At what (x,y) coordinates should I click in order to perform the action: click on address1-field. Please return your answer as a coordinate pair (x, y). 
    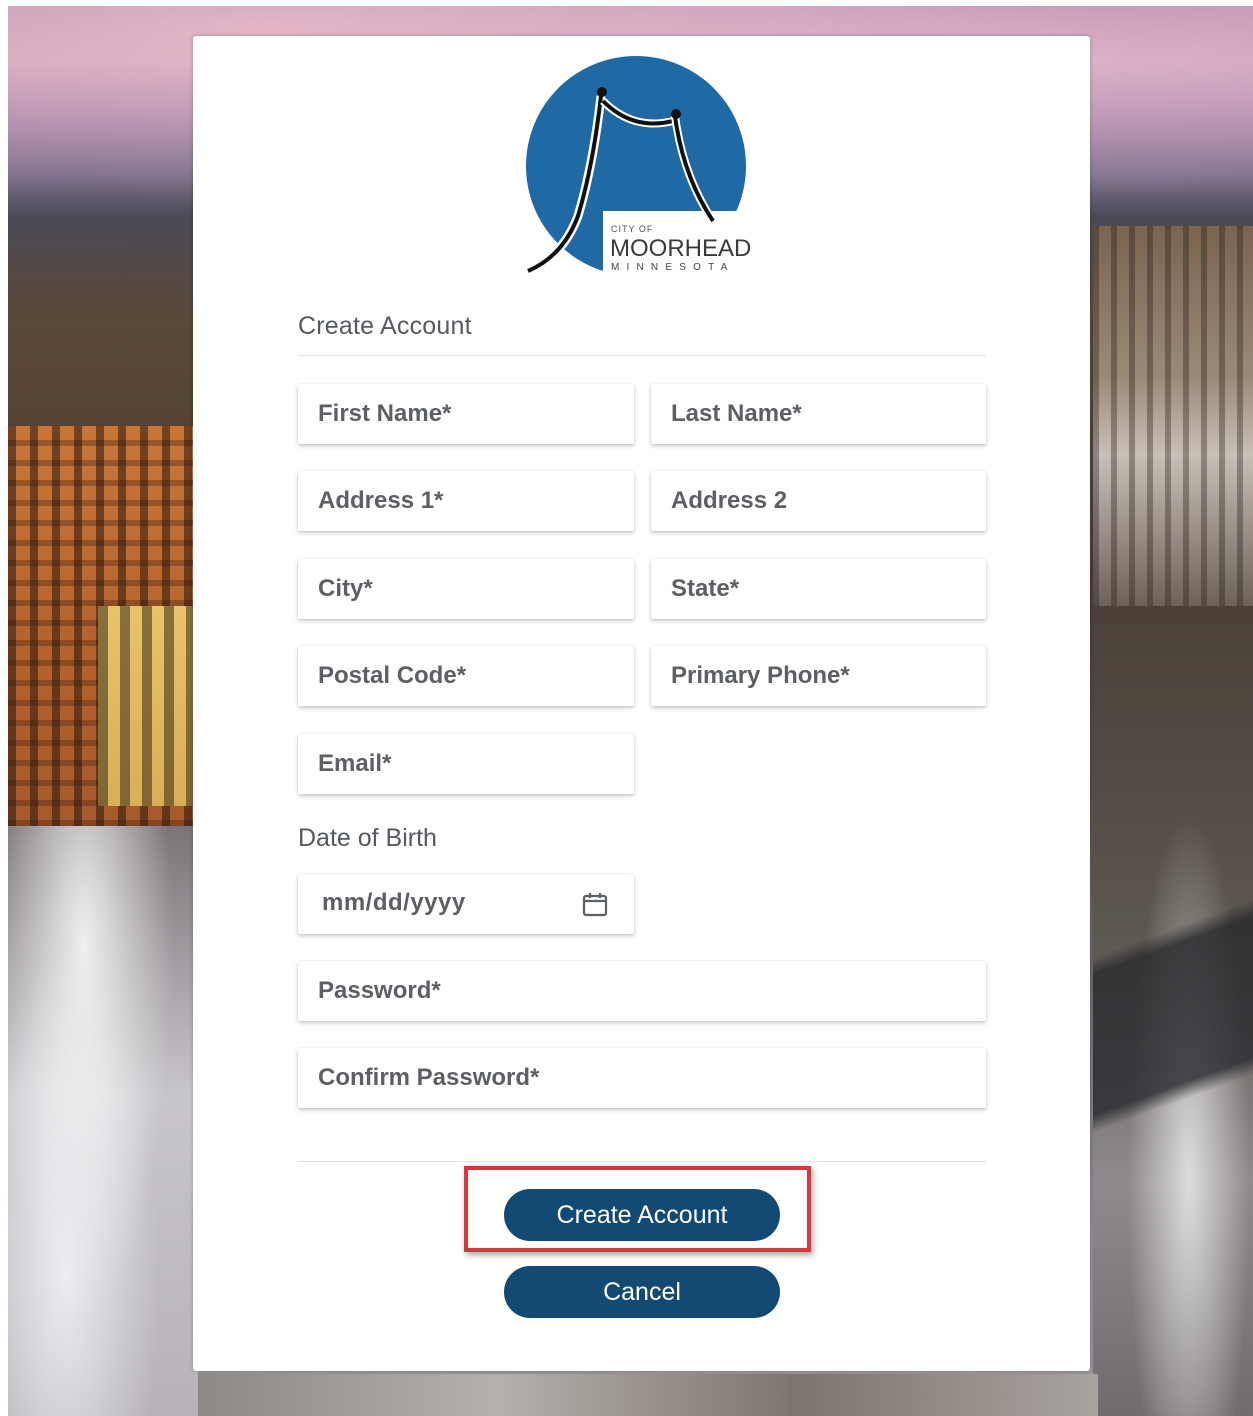
    Looking at the image, I should click on (466, 501).